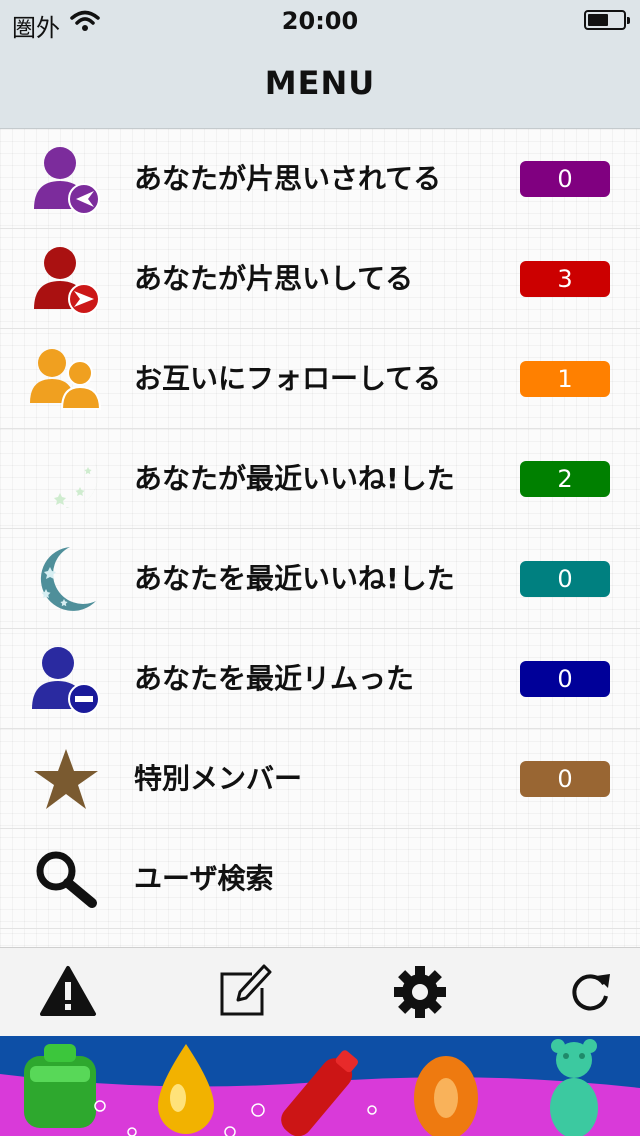 The height and width of the screenshot is (1136, 640). What do you see at coordinates (420, 992) in the screenshot?
I see `gear-icon` at bounding box center [420, 992].